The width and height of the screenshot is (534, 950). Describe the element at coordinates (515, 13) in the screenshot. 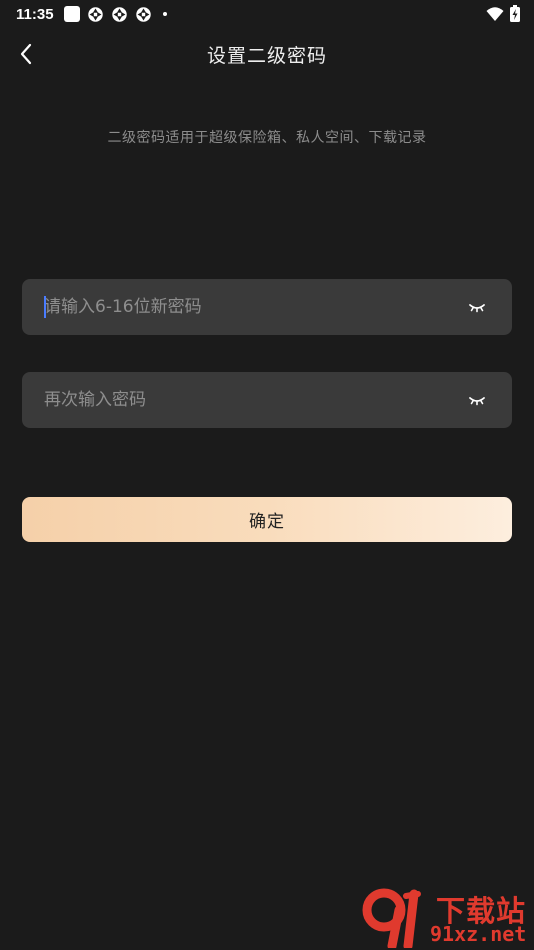

I see `battery-charging-icon` at that location.